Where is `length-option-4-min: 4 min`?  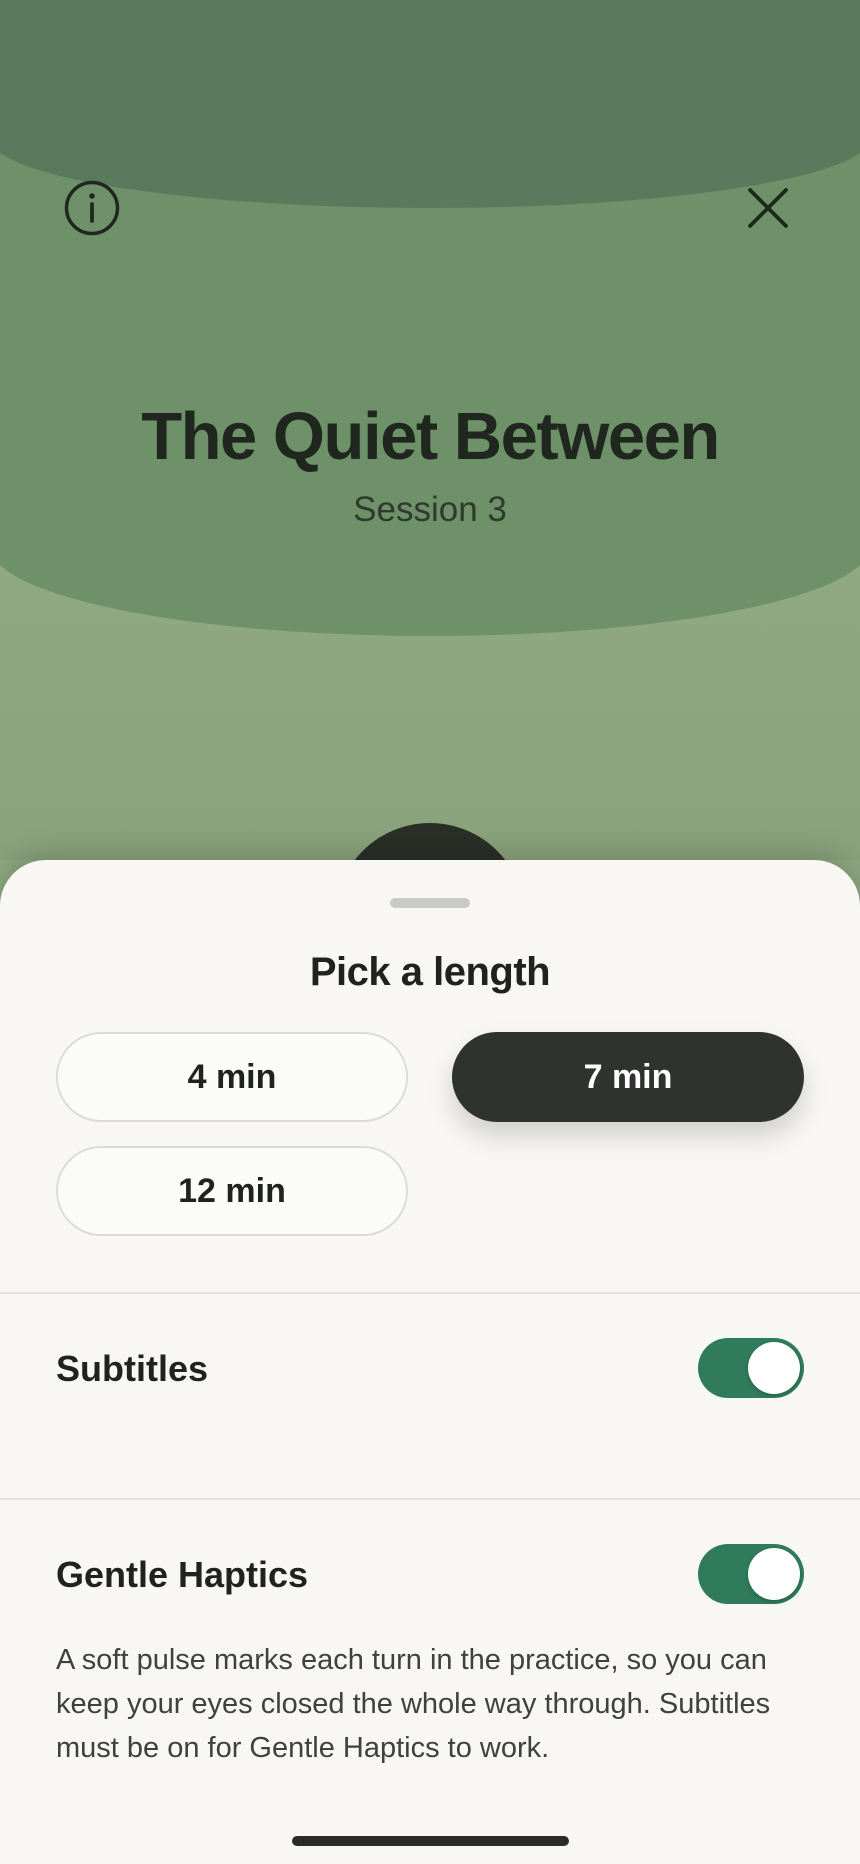 length-option-4-min: 4 min is located at coordinates (232, 1077).